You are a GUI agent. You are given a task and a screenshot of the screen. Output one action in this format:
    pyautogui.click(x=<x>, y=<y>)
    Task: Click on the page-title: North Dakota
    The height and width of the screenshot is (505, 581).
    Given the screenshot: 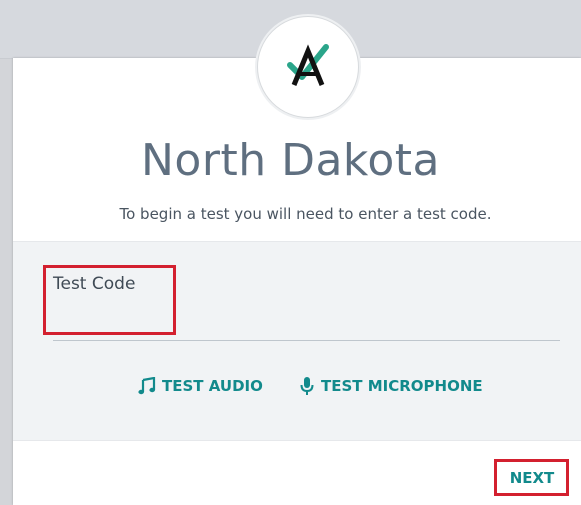 What is the action you would take?
    pyautogui.click(x=290, y=160)
    